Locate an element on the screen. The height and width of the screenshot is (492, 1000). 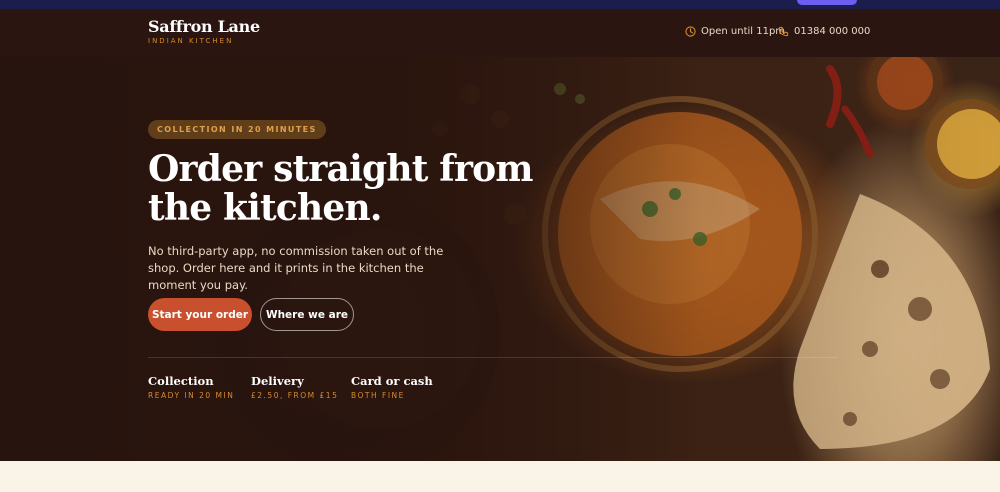
stat-collection: Collection READY IN 20 MIN is located at coordinates (191, 387).